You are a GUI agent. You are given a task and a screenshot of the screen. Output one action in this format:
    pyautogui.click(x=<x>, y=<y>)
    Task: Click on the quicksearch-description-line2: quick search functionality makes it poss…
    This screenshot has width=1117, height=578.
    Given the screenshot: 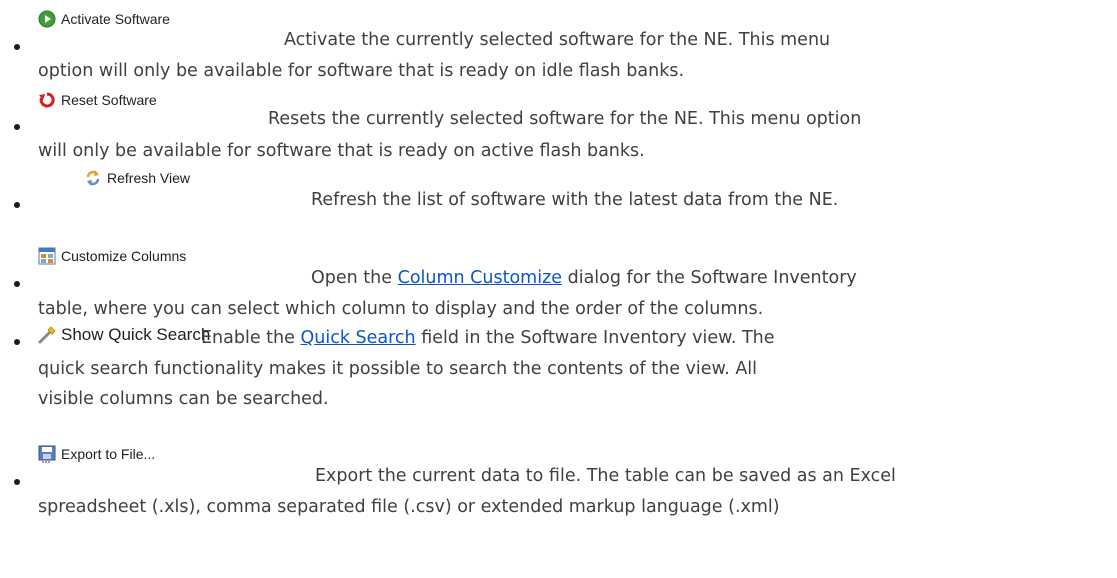 What is the action you would take?
    pyautogui.click(x=398, y=369)
    